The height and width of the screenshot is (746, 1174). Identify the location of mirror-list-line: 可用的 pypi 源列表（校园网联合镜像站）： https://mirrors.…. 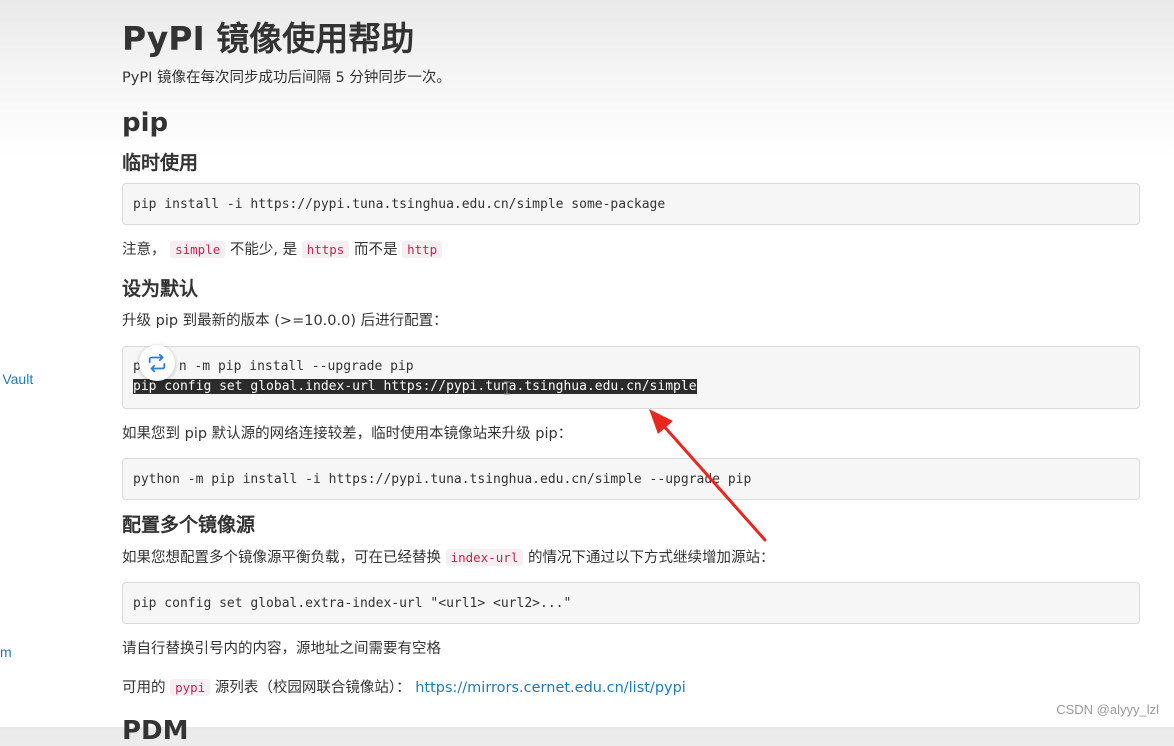
(404, 686).